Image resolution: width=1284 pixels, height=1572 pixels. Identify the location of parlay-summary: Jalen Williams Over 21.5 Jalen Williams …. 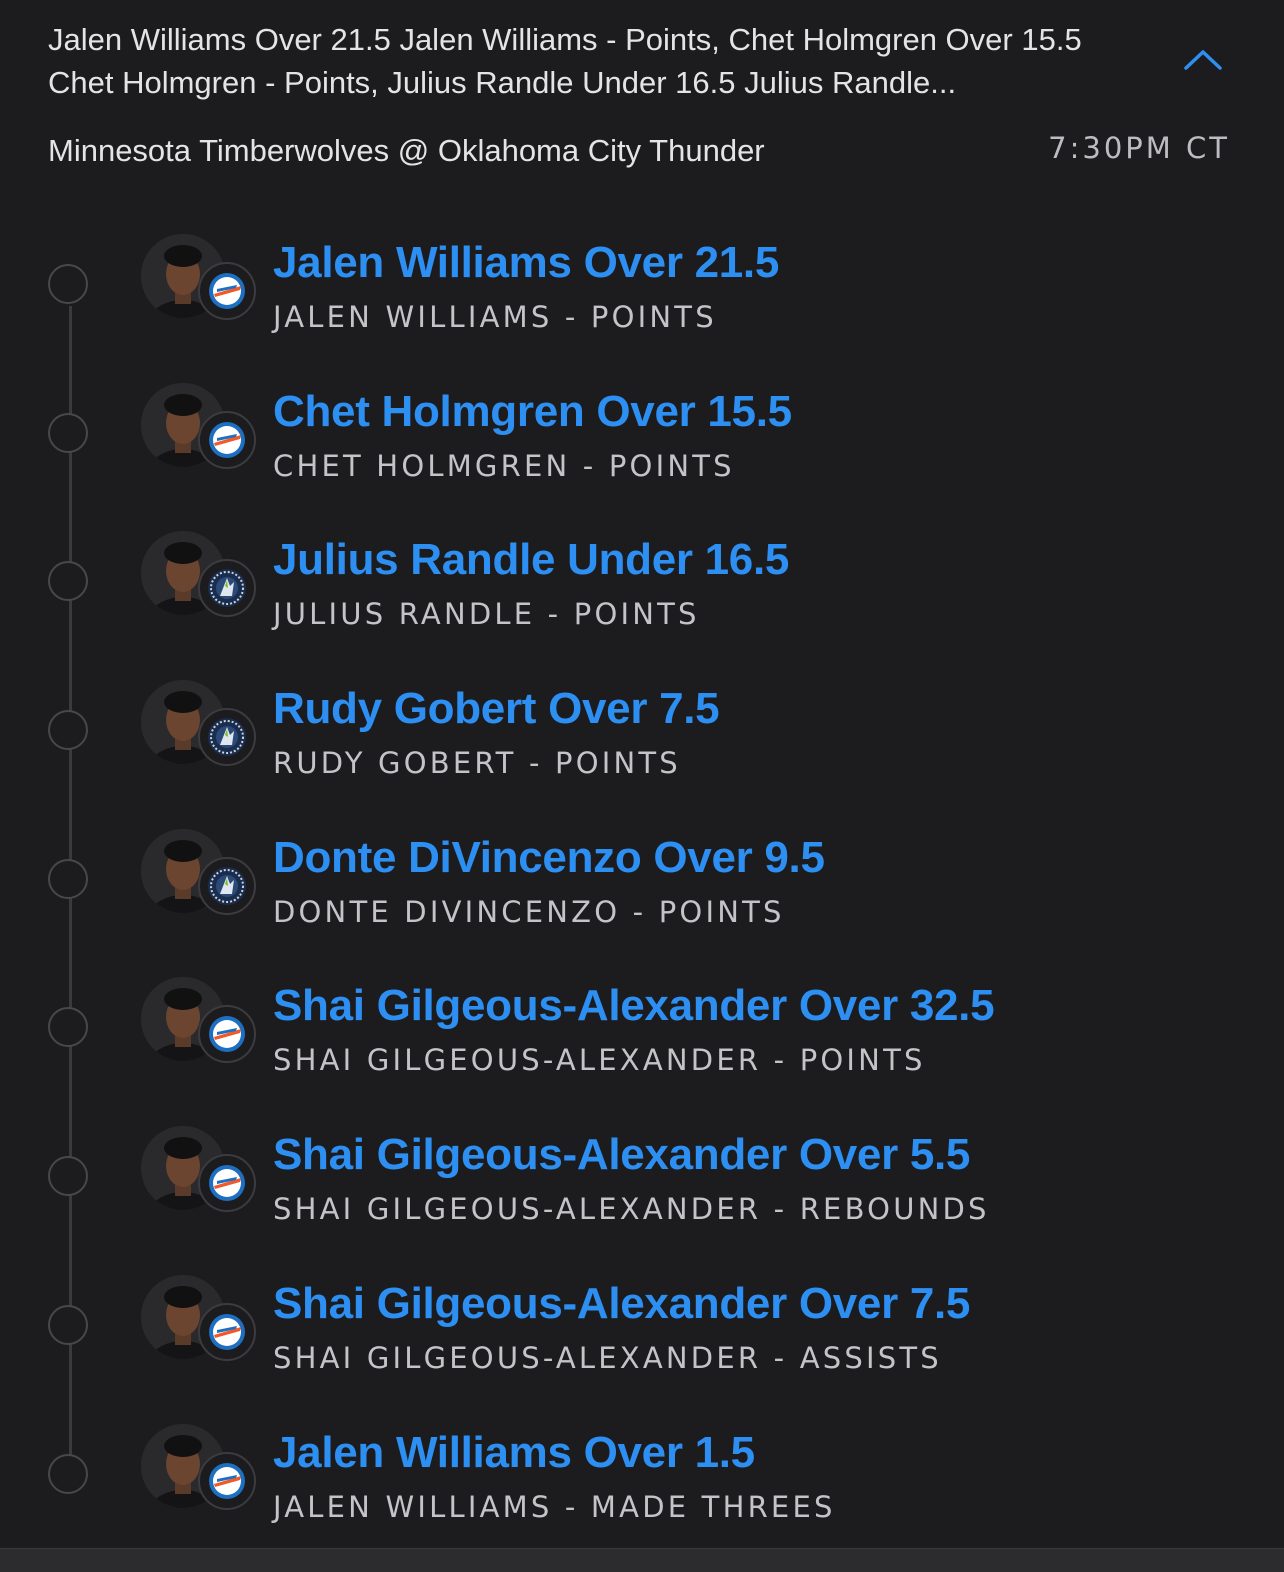
(595, 61).